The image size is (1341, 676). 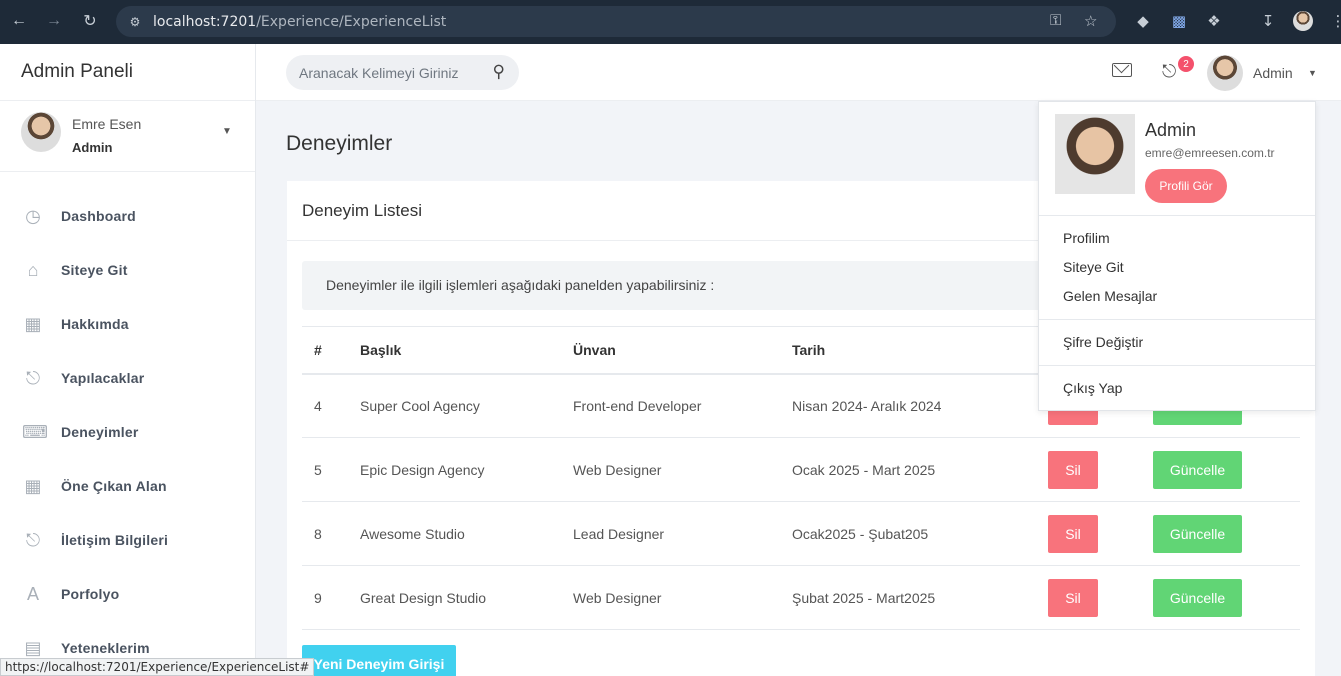 I want to click on download-icon: ↧, so click(x=1268, y=21).